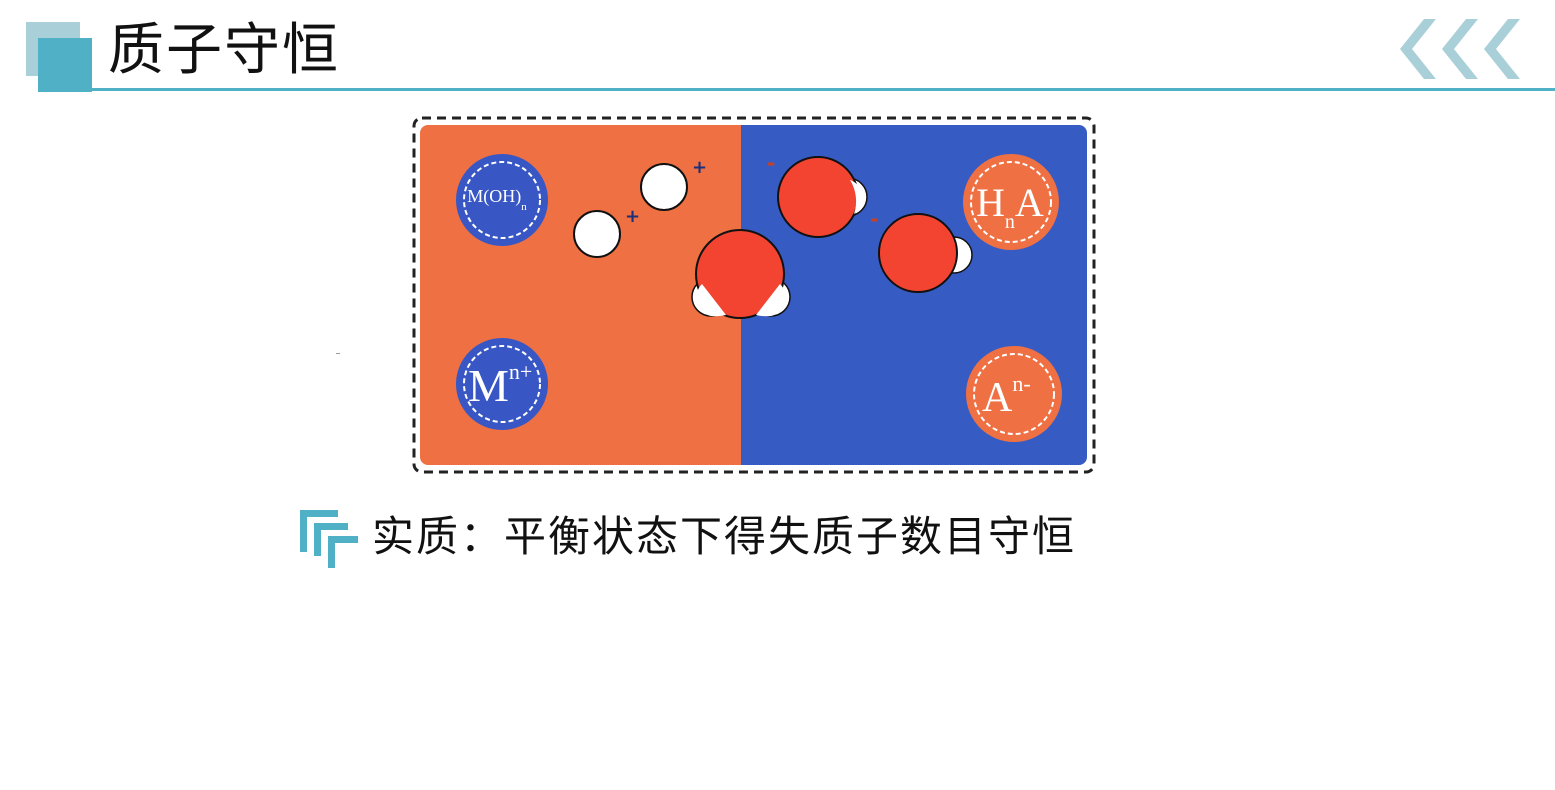  Describe the element at coordinates (524, 207) in the screenshot. I see `base-molecule-subscript: n` at that location.